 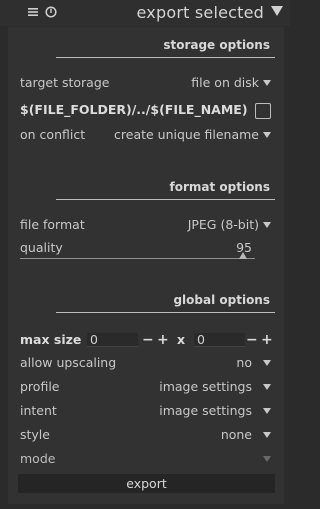 What do you see at coordinates (267, 459) in the screenshot?
I see `mode-dropdown-icon` at bounding box center [267, 459].